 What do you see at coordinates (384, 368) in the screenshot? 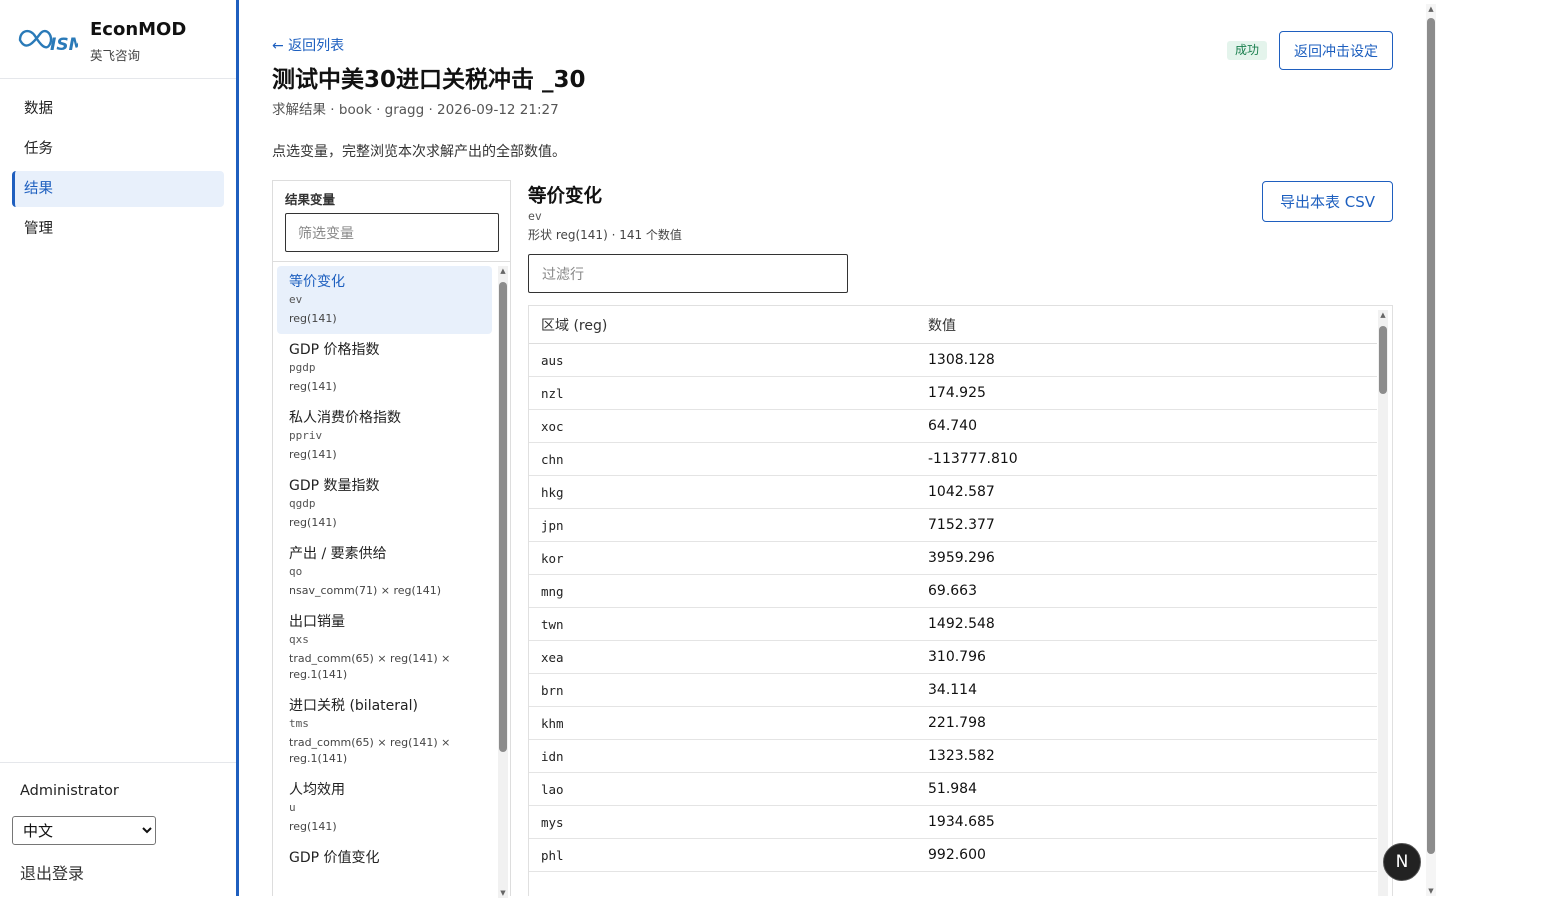
I see `variable-item-pgdp: GDP 价格指数 pgdp reg(141)` at bounding box center [384, 368].